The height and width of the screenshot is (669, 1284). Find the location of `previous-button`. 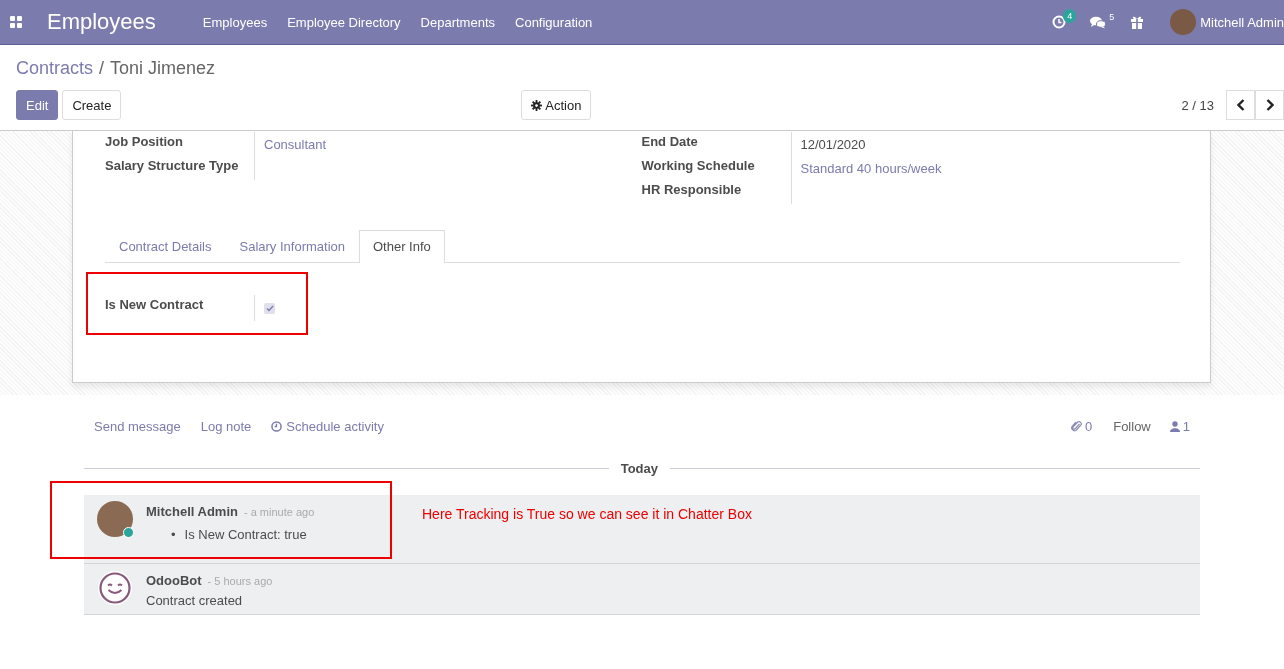

previous-button is located at coordinates (1240, 105).